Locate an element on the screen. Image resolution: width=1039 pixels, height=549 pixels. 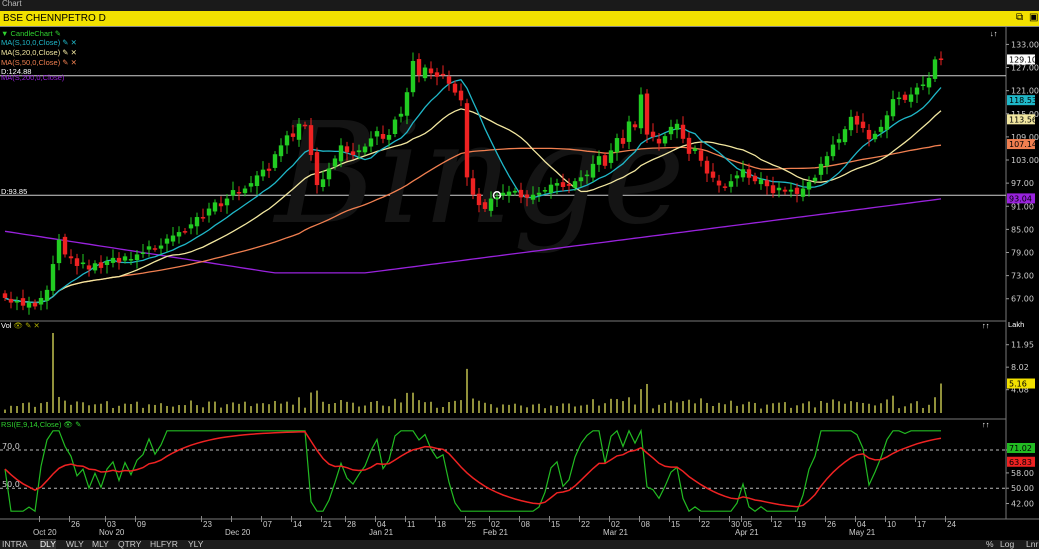
legend-vol: Vol 👁 ✎ ✕ is located at coordinates (20, 325).